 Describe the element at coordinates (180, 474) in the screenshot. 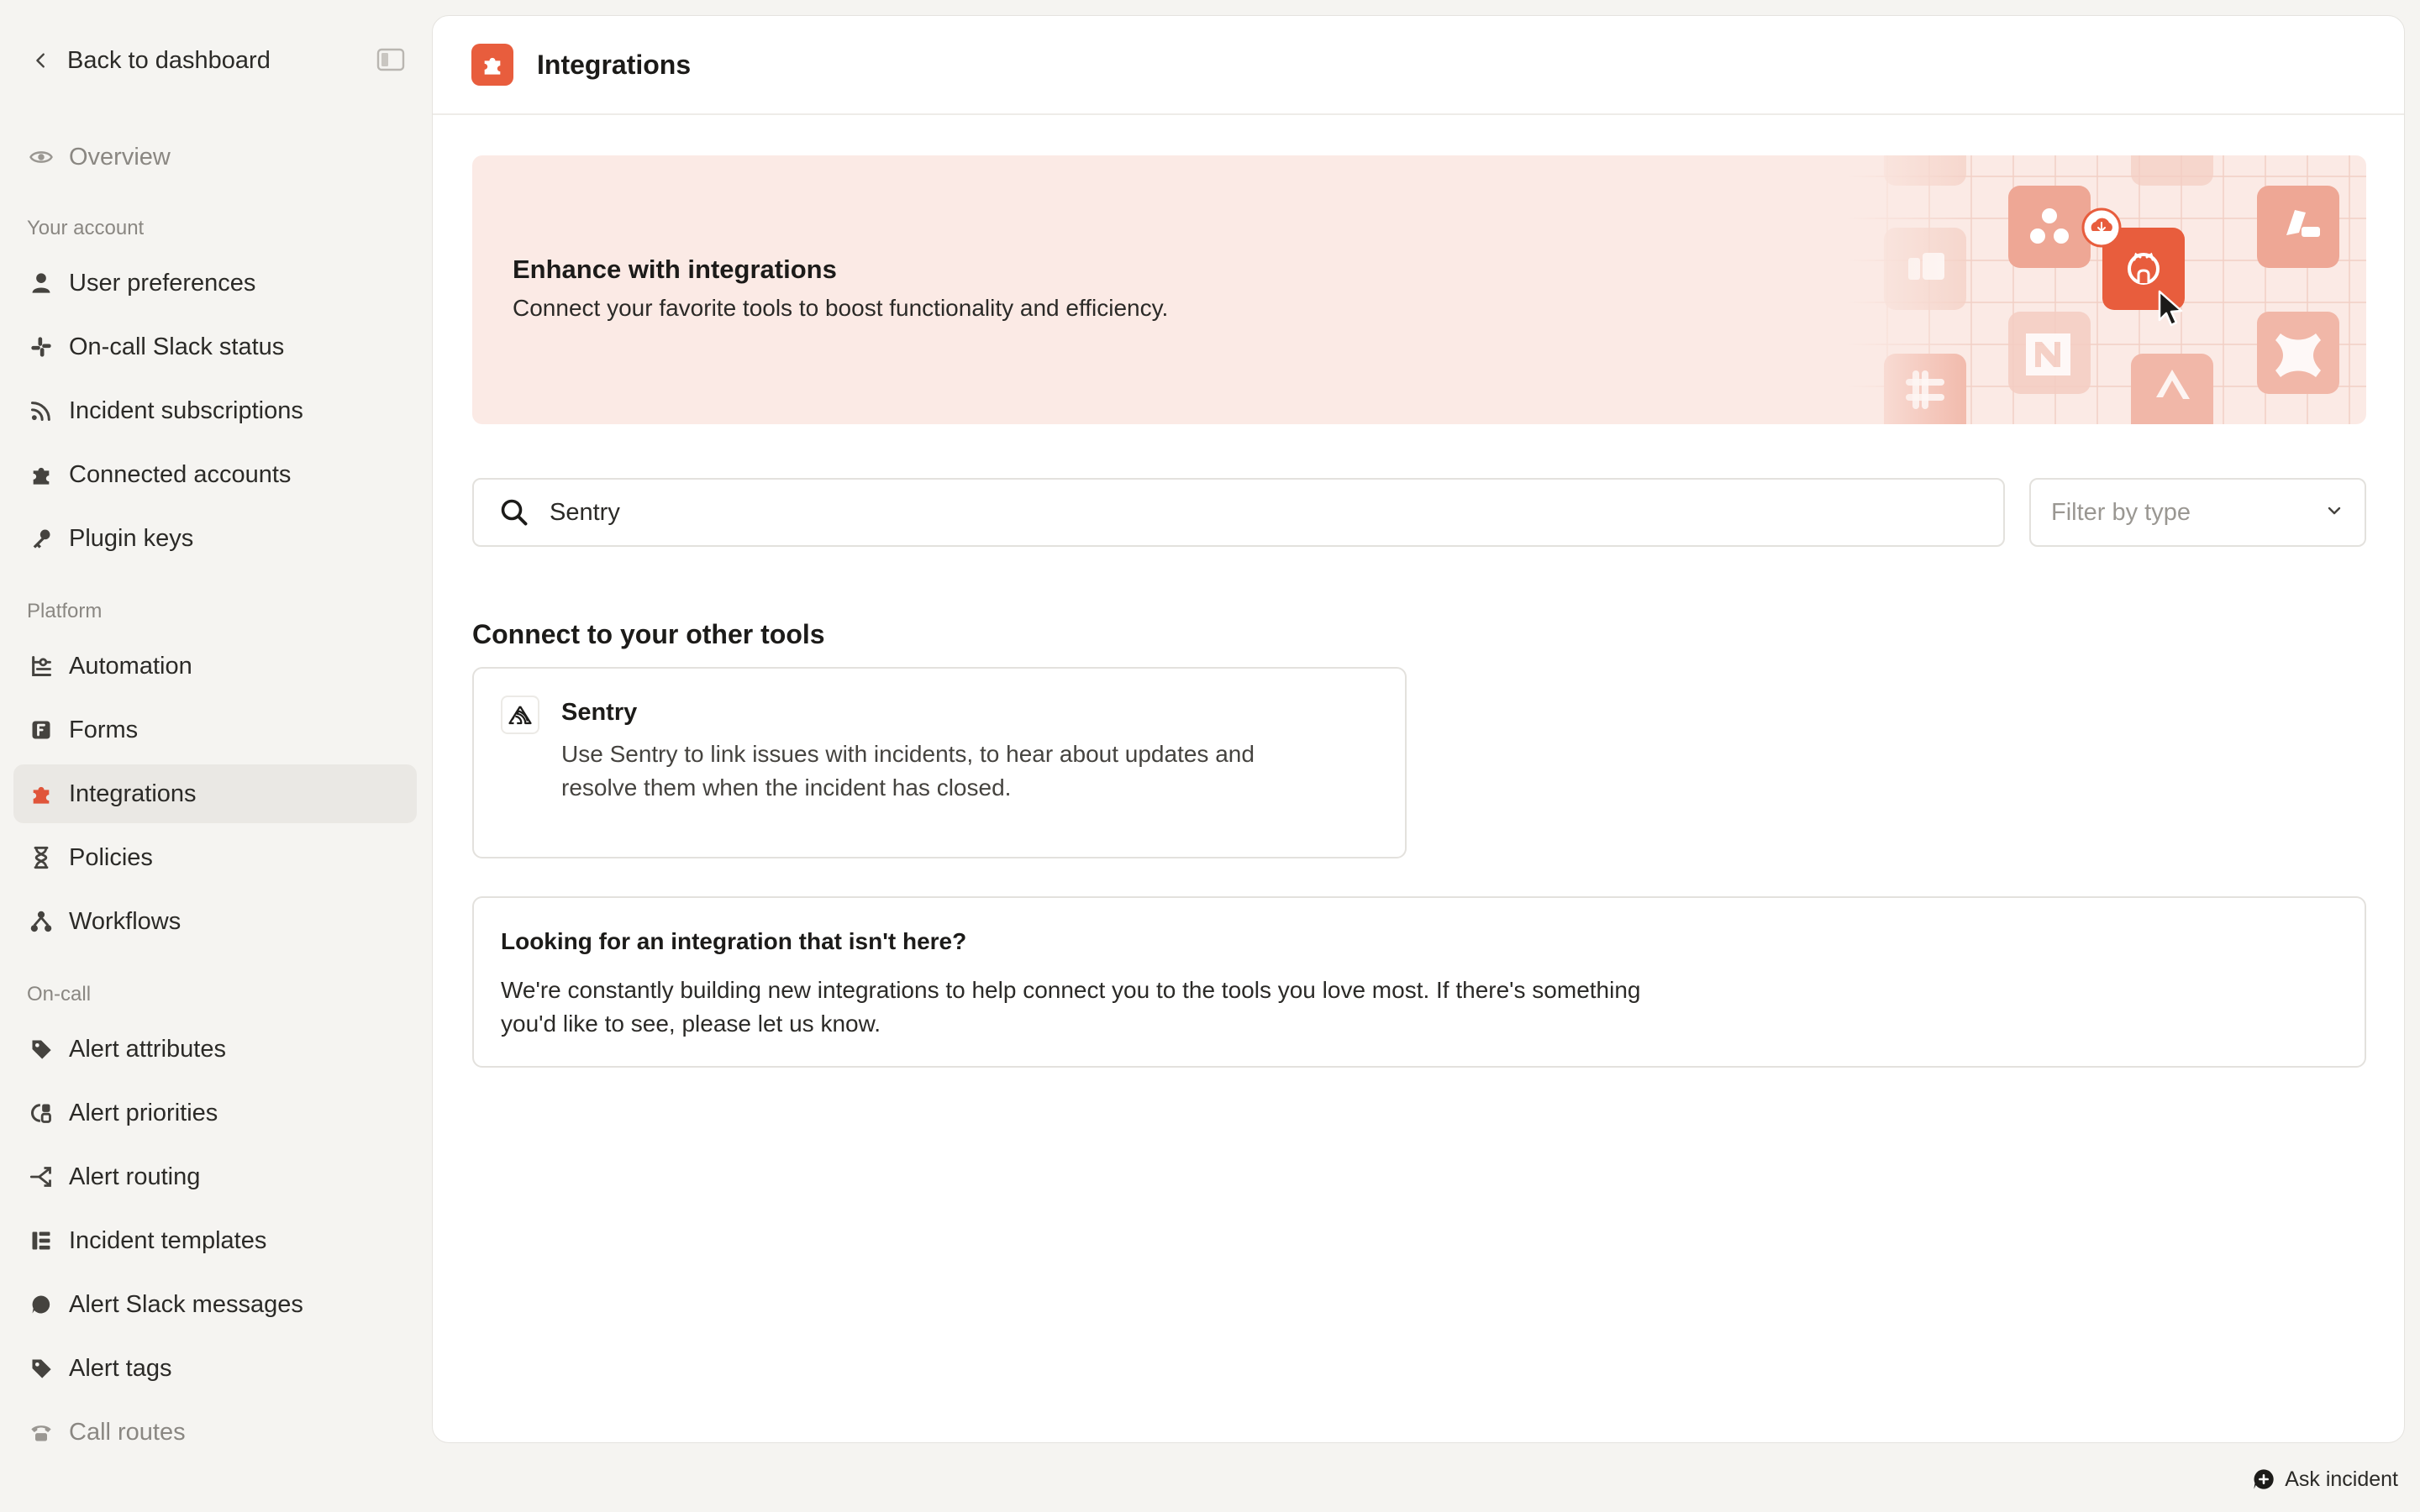

I see `sidebar-item-label: Connected accounts` at that location.